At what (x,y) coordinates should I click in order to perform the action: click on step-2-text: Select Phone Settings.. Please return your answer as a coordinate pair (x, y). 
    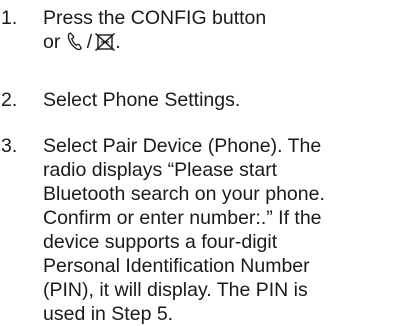
    Looking at the image, I should click on (142, 100).